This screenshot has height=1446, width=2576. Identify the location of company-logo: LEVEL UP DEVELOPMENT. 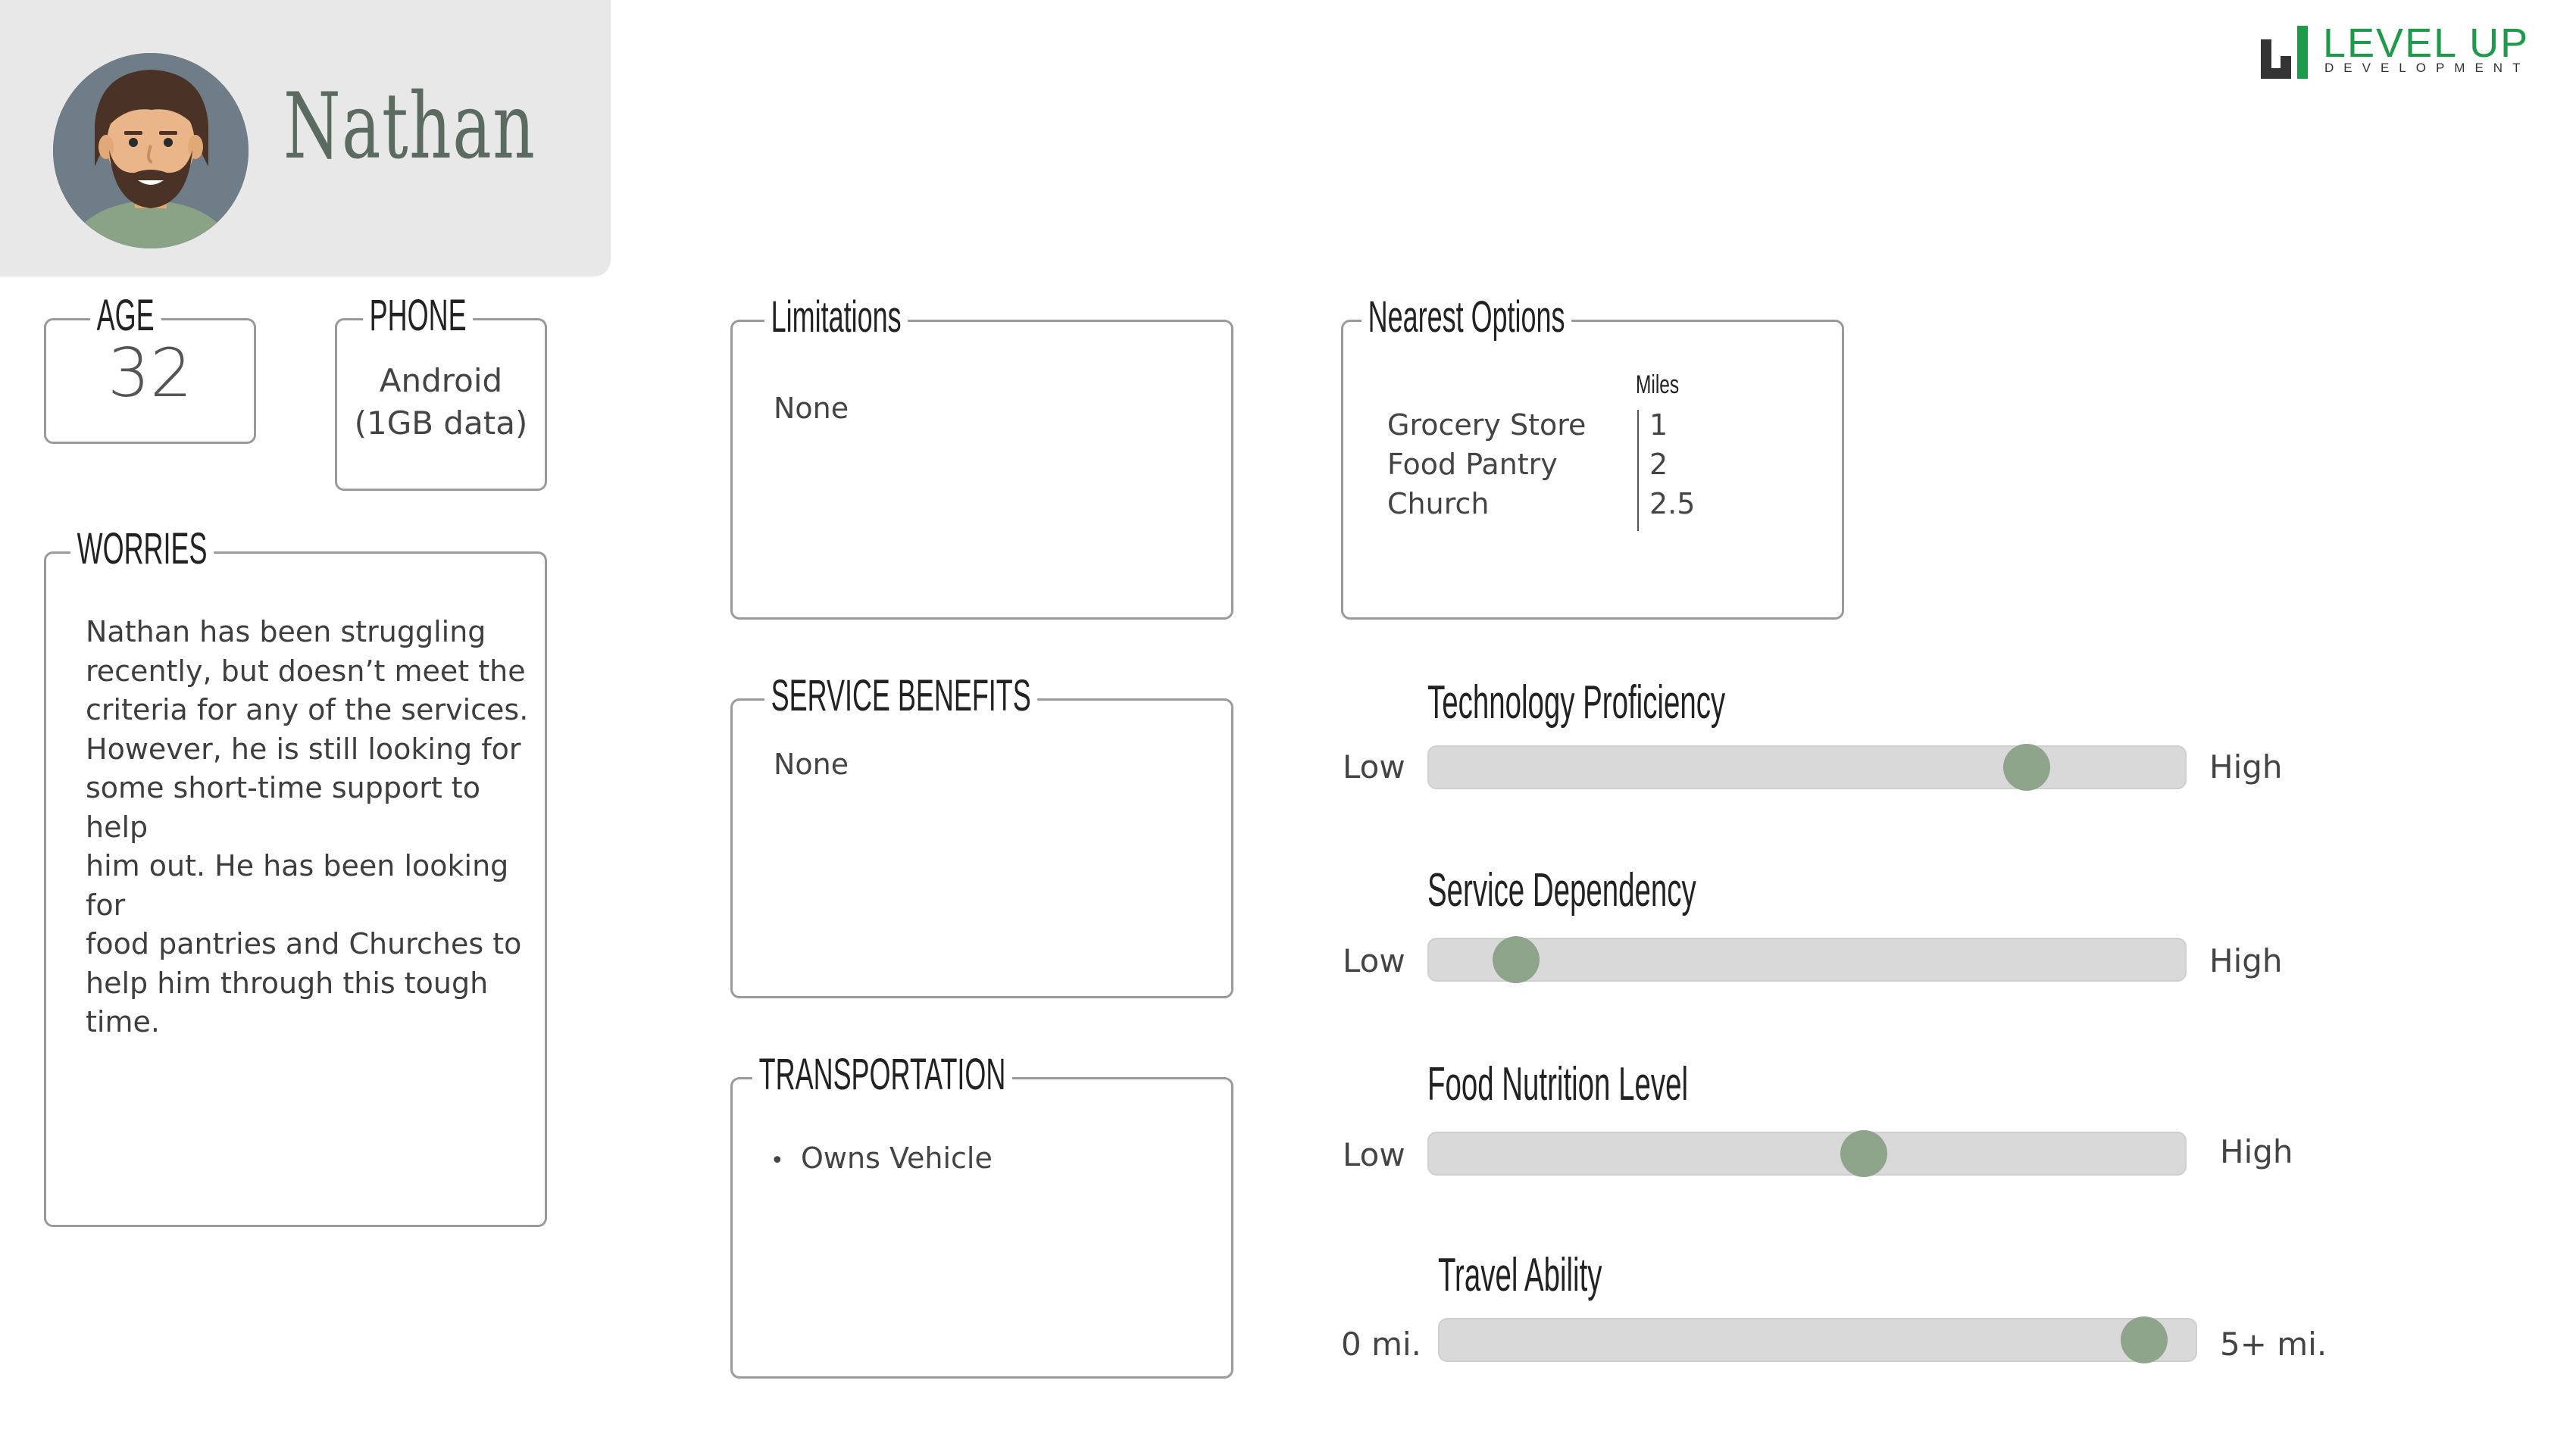
(2405, 50).